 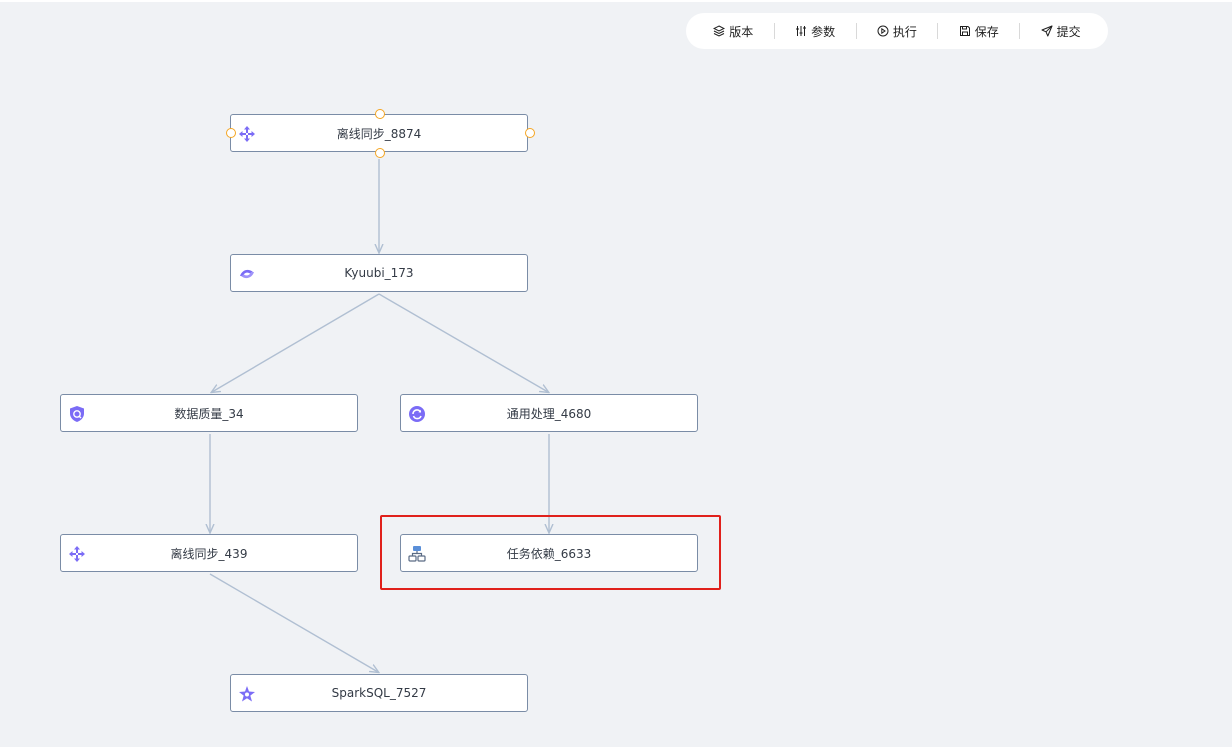 I want to click on gear-refresh-icon, so click(x=417, y=414).